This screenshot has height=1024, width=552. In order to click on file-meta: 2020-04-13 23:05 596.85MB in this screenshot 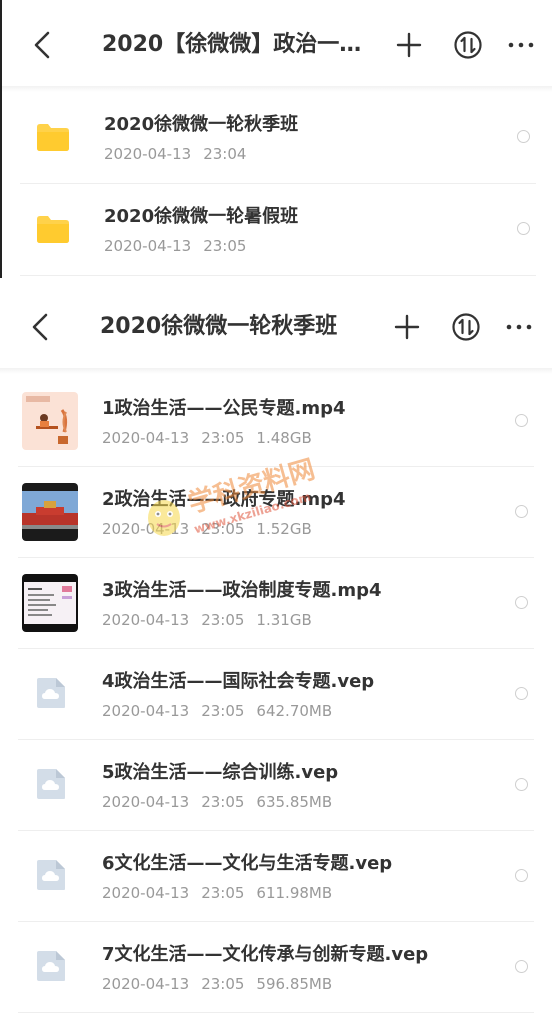, I will do `click(223, 984)`.